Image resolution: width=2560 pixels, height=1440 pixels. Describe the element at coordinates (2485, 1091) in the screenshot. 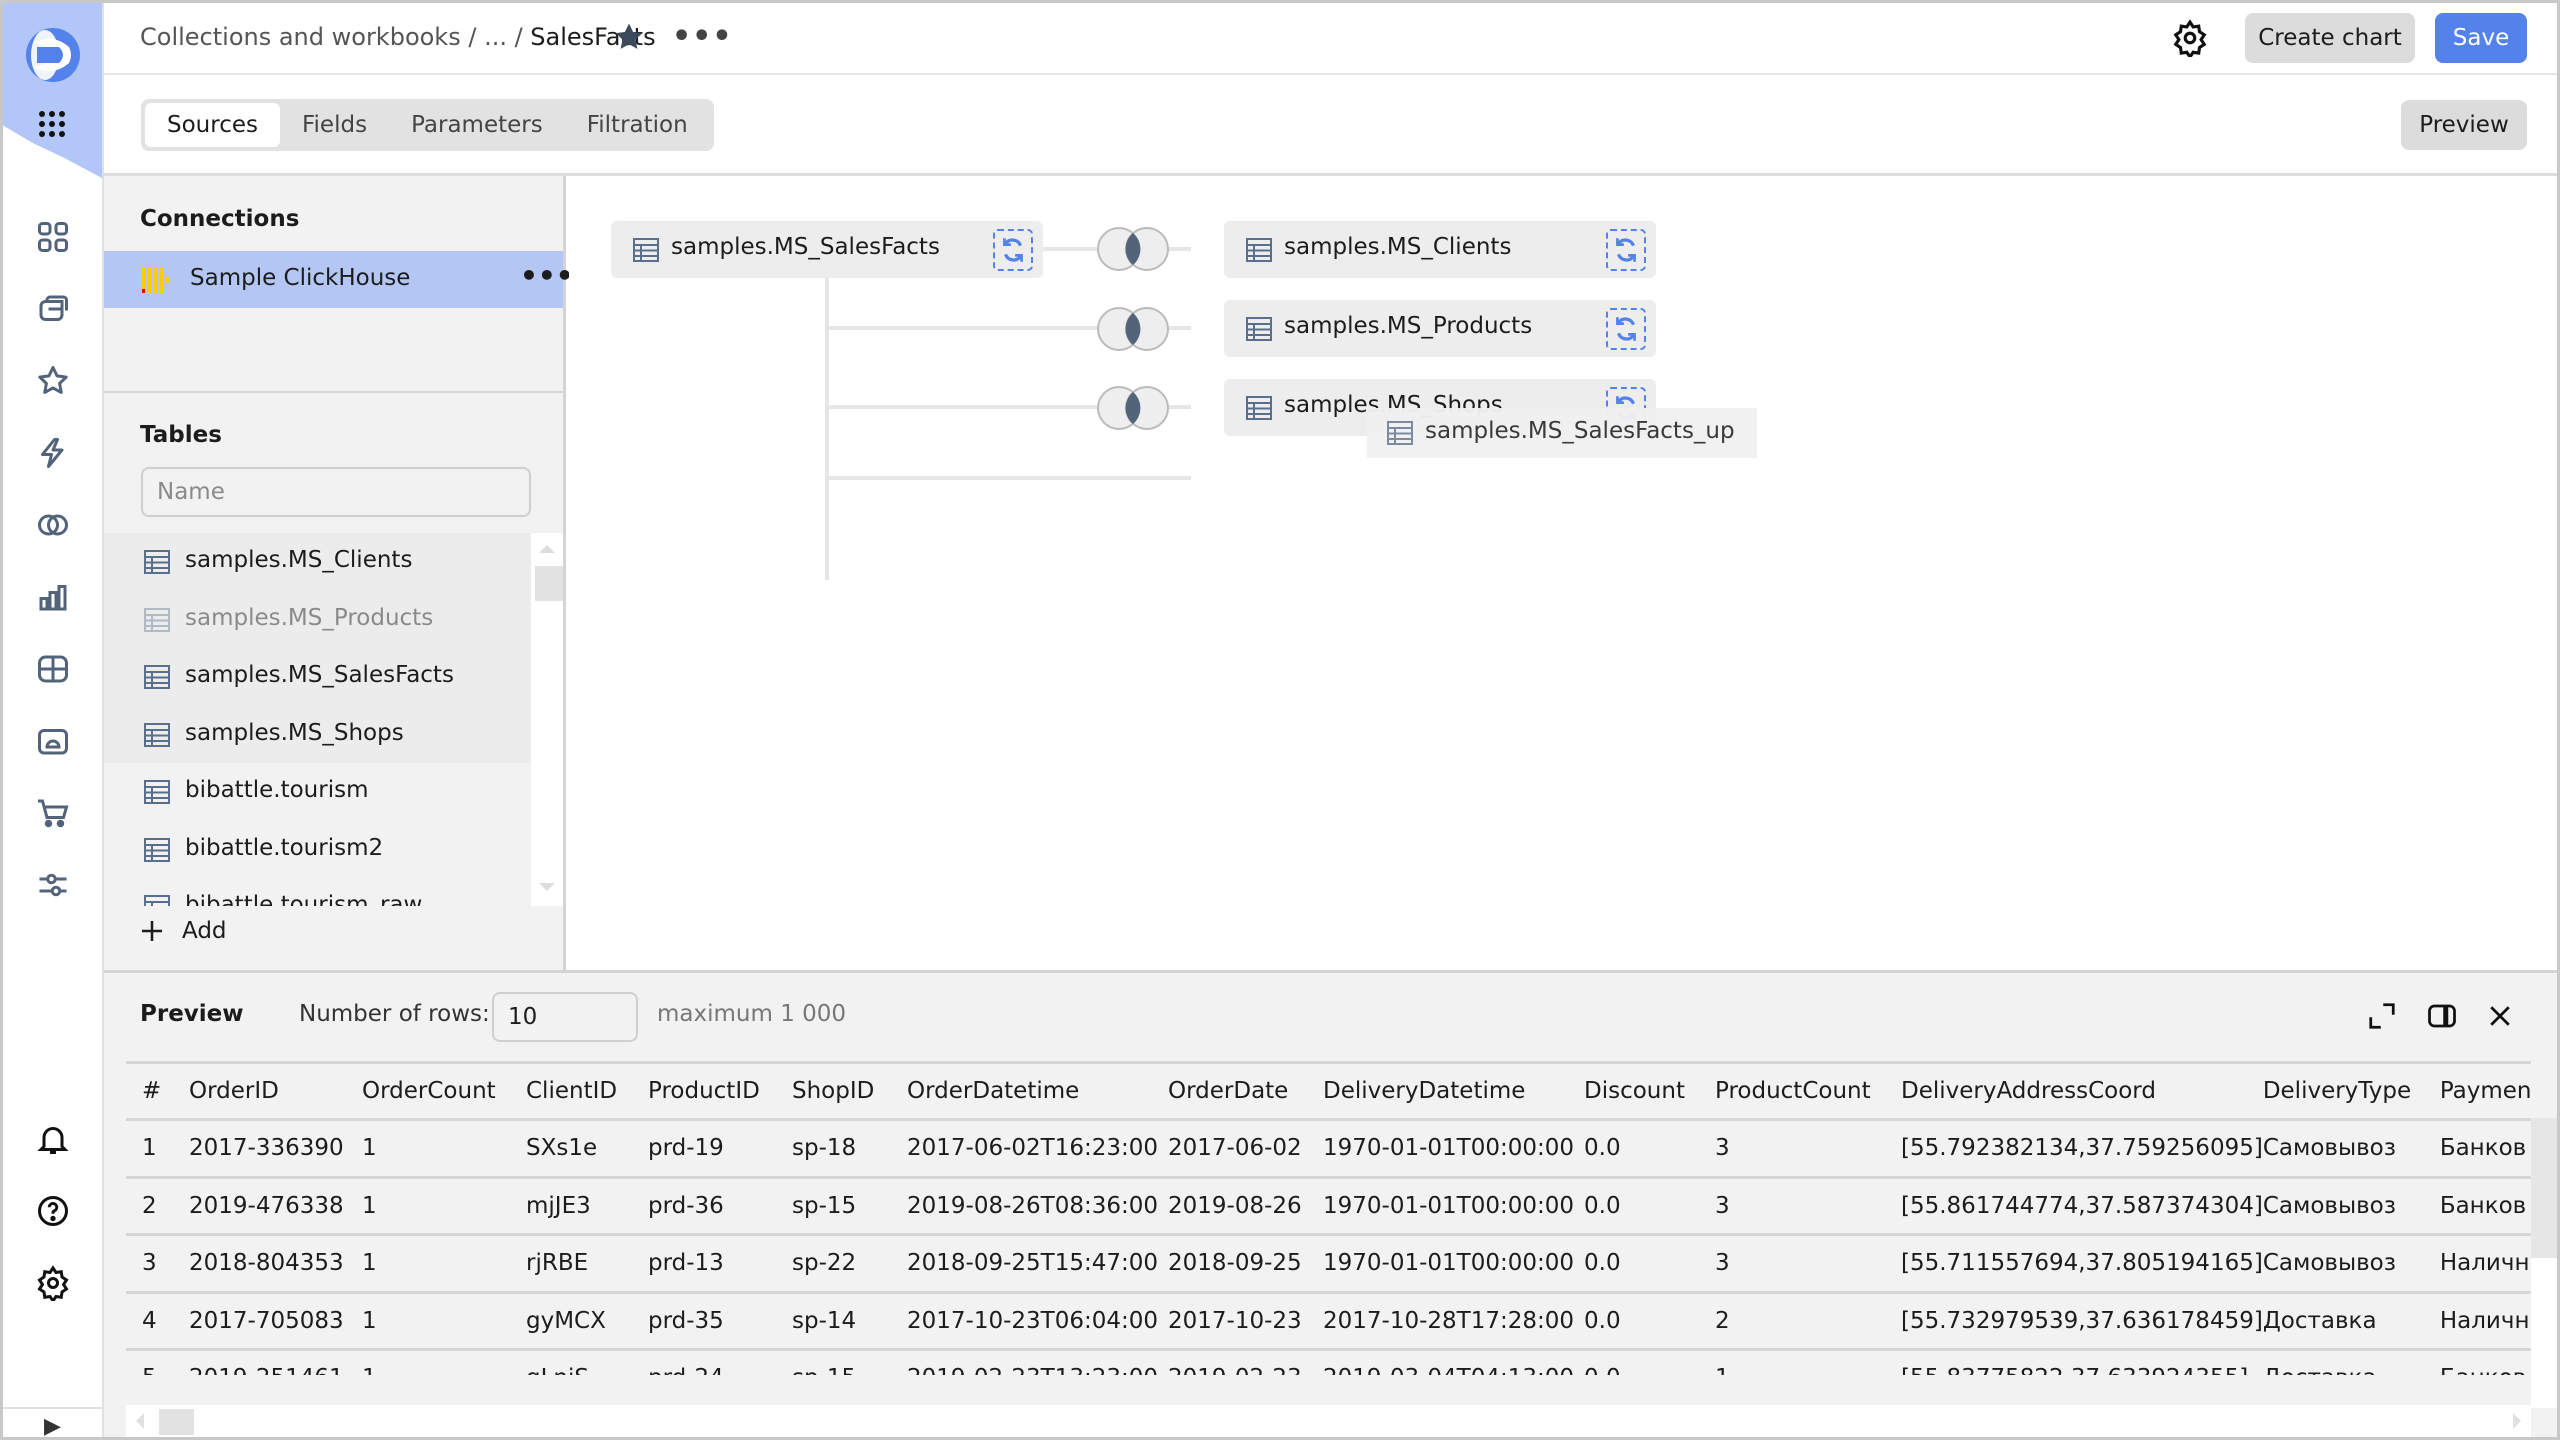

I see `column-header: PaymentType` at that location.